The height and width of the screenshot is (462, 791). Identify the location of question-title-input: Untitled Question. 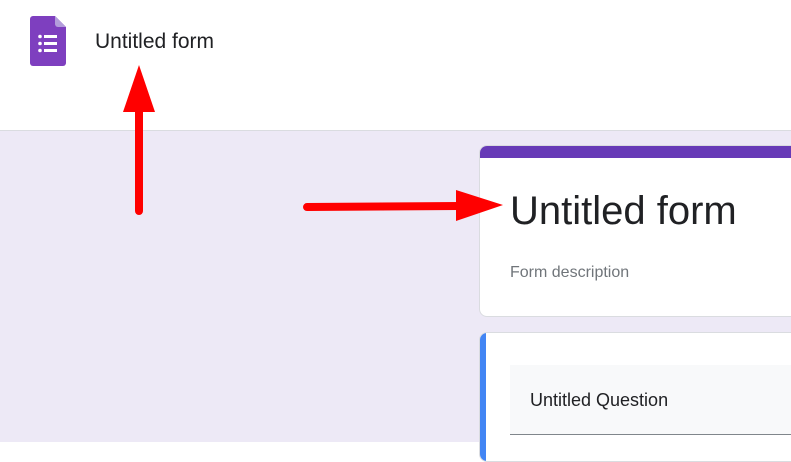
(650, 400).